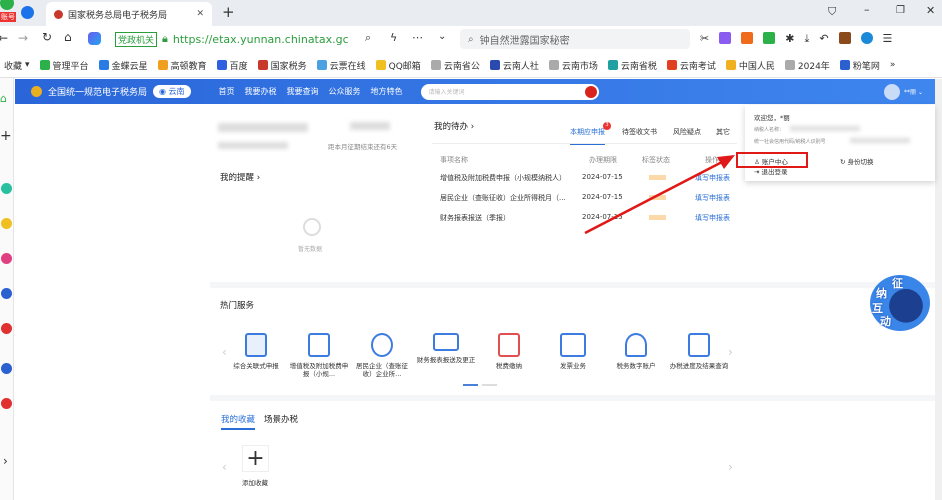 This screenshot has height=500, width=942. Describe the element at coordinates (238, 421) in the screenshot. I see `tab-favorites: 我的收藏` at that location.